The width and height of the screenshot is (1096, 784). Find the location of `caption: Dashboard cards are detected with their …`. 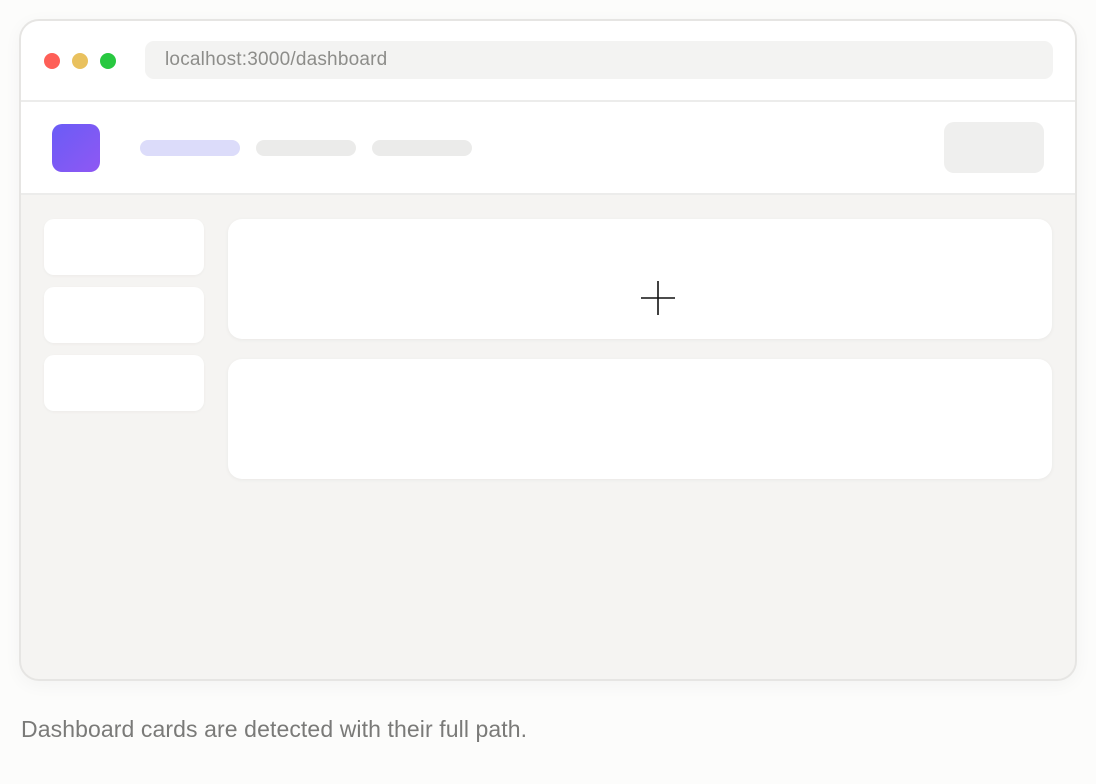

caption: Dashboard cards are detected with their … is located at coordinates (274, 729).